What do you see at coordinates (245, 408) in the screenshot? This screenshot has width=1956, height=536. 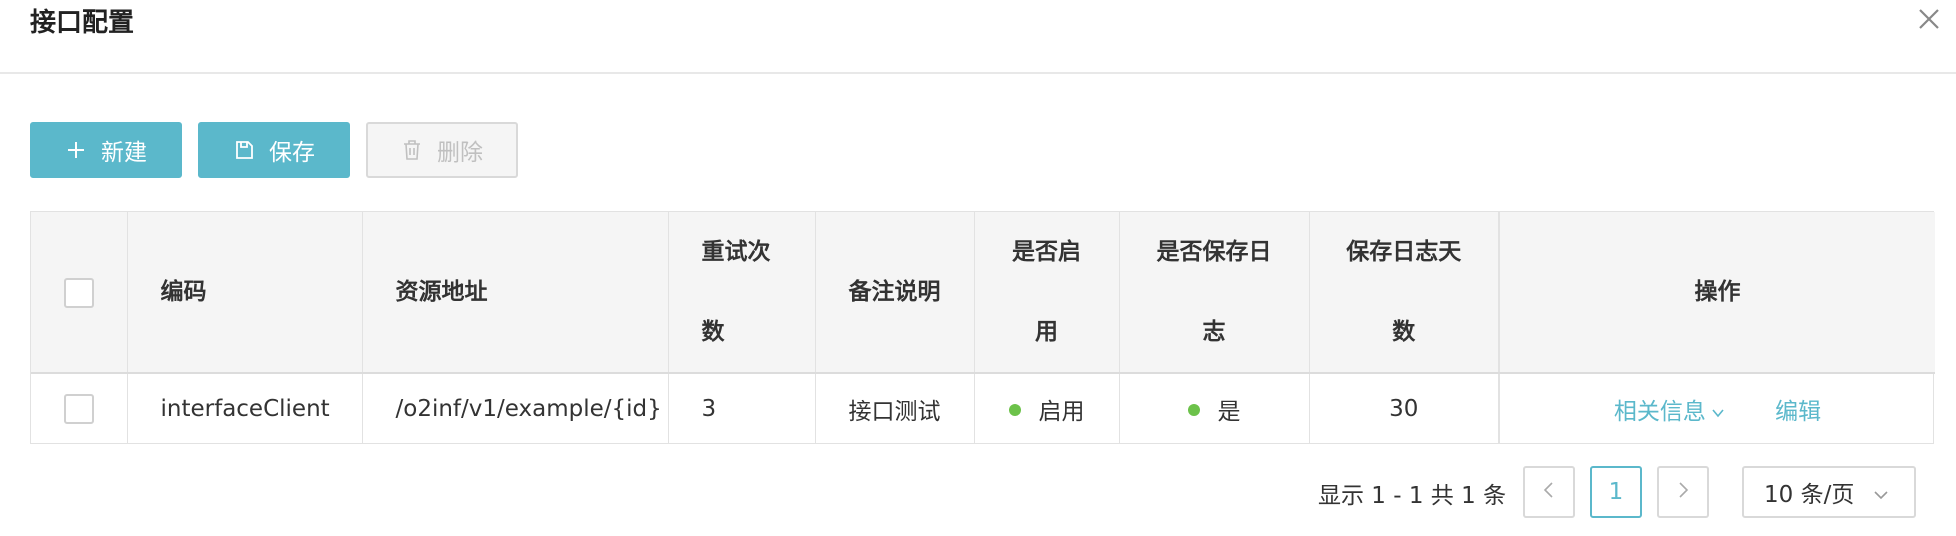 I see `cell-code: interfaceClient` at bounding box center [245, 408].